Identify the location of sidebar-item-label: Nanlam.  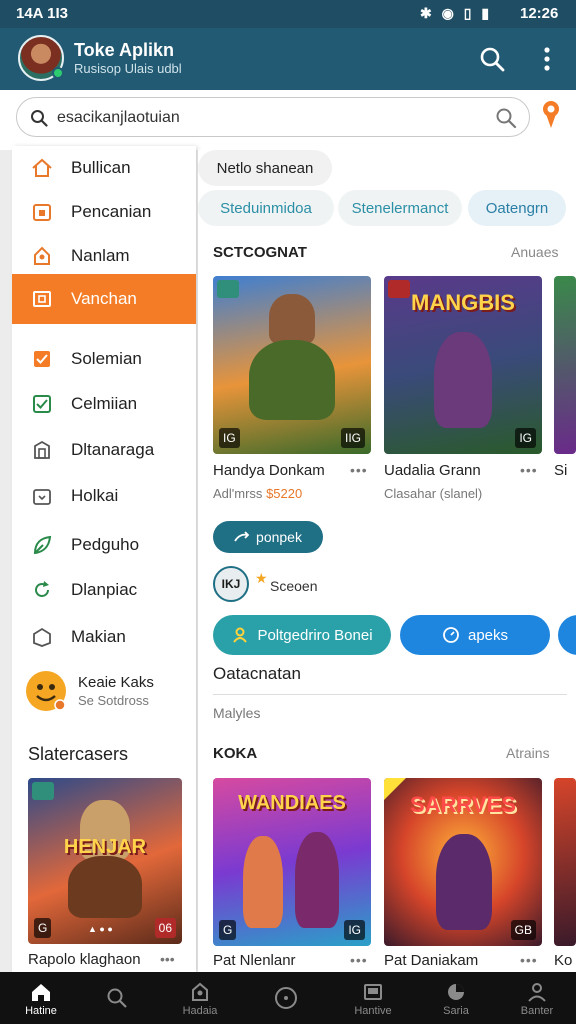
(100, 255).